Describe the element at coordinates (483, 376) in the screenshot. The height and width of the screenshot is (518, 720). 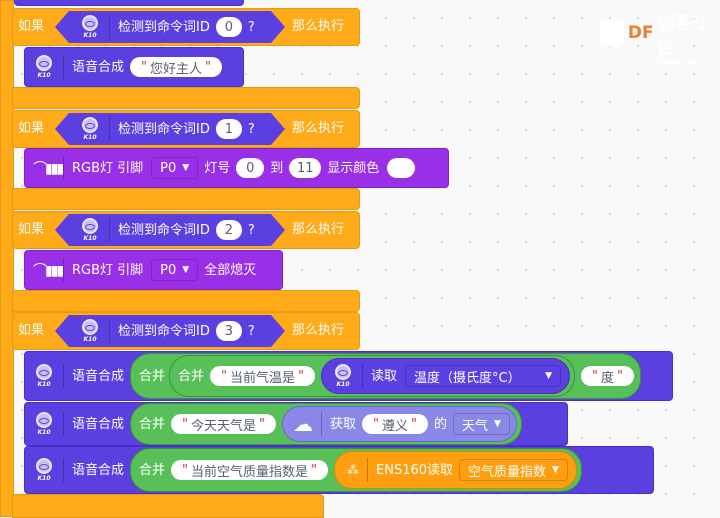
I see `sensor-dropdown: 温度（摄氏度°C） ▼` at that location.